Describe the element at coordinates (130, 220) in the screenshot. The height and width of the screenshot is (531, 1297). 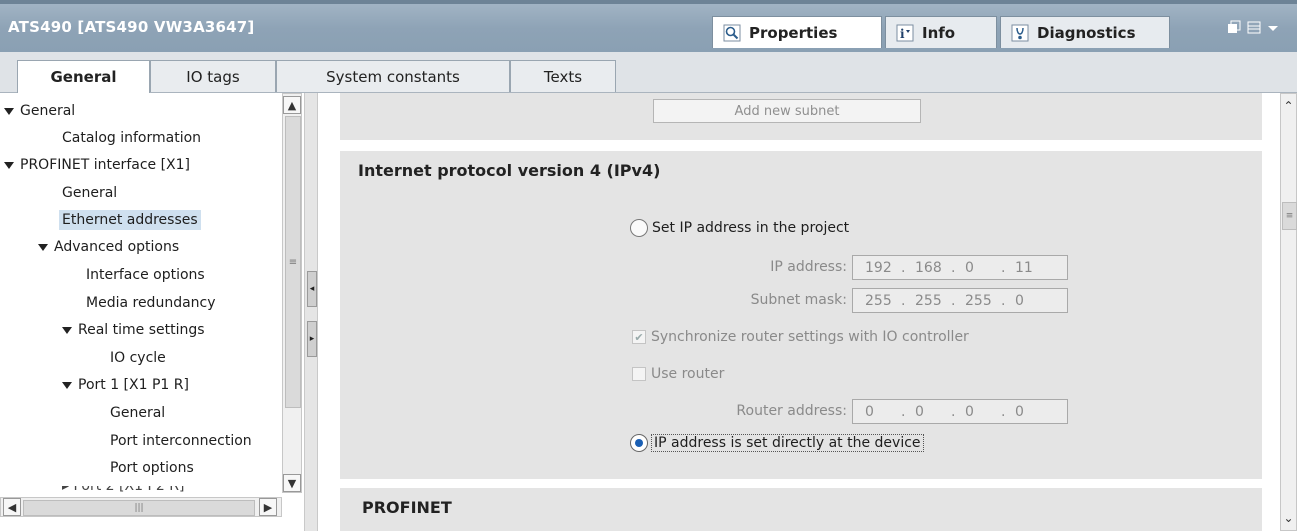
I see `tree-item-ethernet-addresses: Ethernet addresses` at that location.